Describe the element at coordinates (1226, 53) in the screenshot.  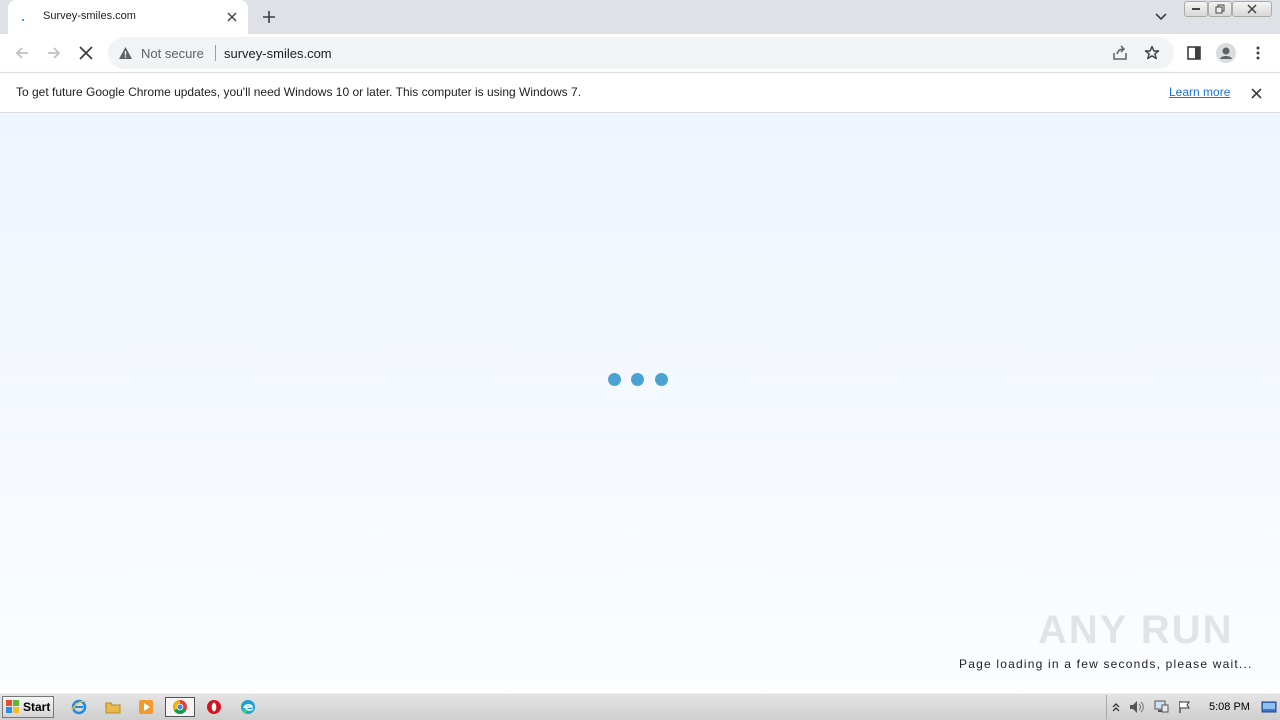
I see `profile-avatar-icon` at that location.